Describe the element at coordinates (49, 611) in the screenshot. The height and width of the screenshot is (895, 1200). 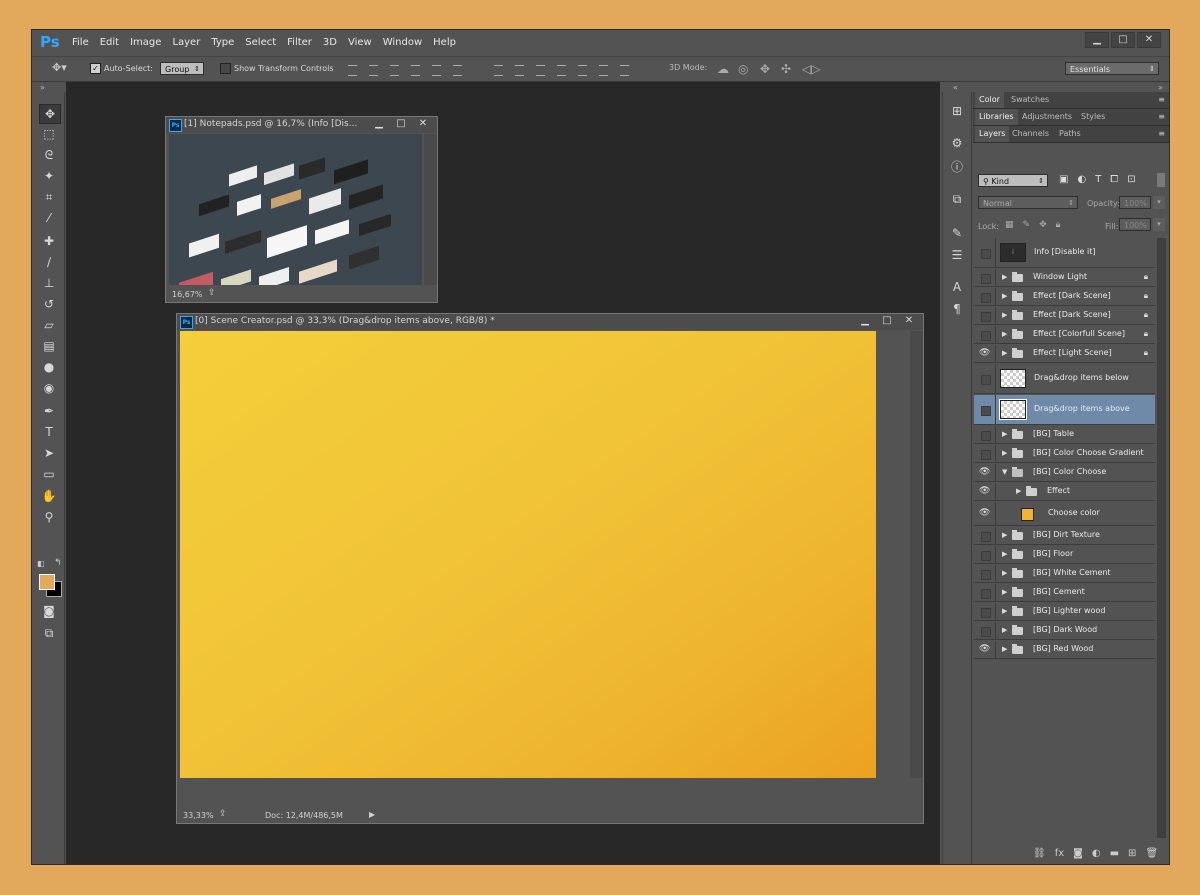
I see `quick-mask-icon: ◙` at that location.